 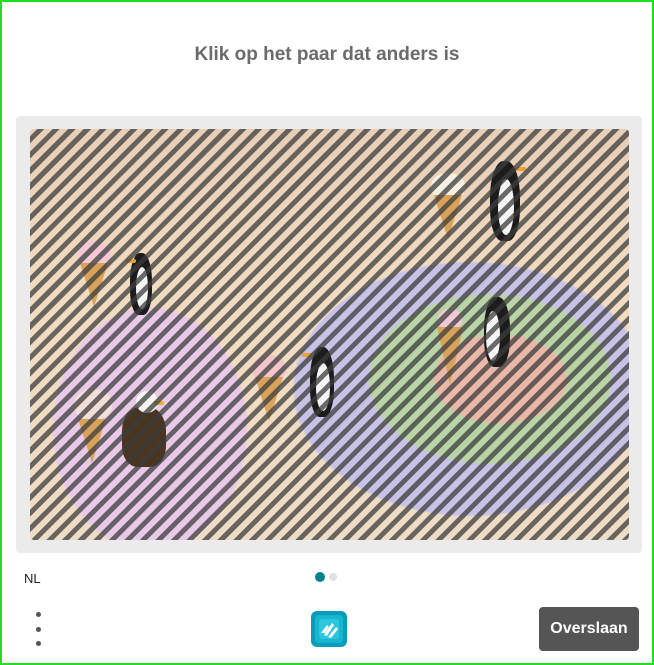 What do you see at coordinates (32, 578) in the screenshot?
I see `language-selector: NL` at bounding box center [32, 578].